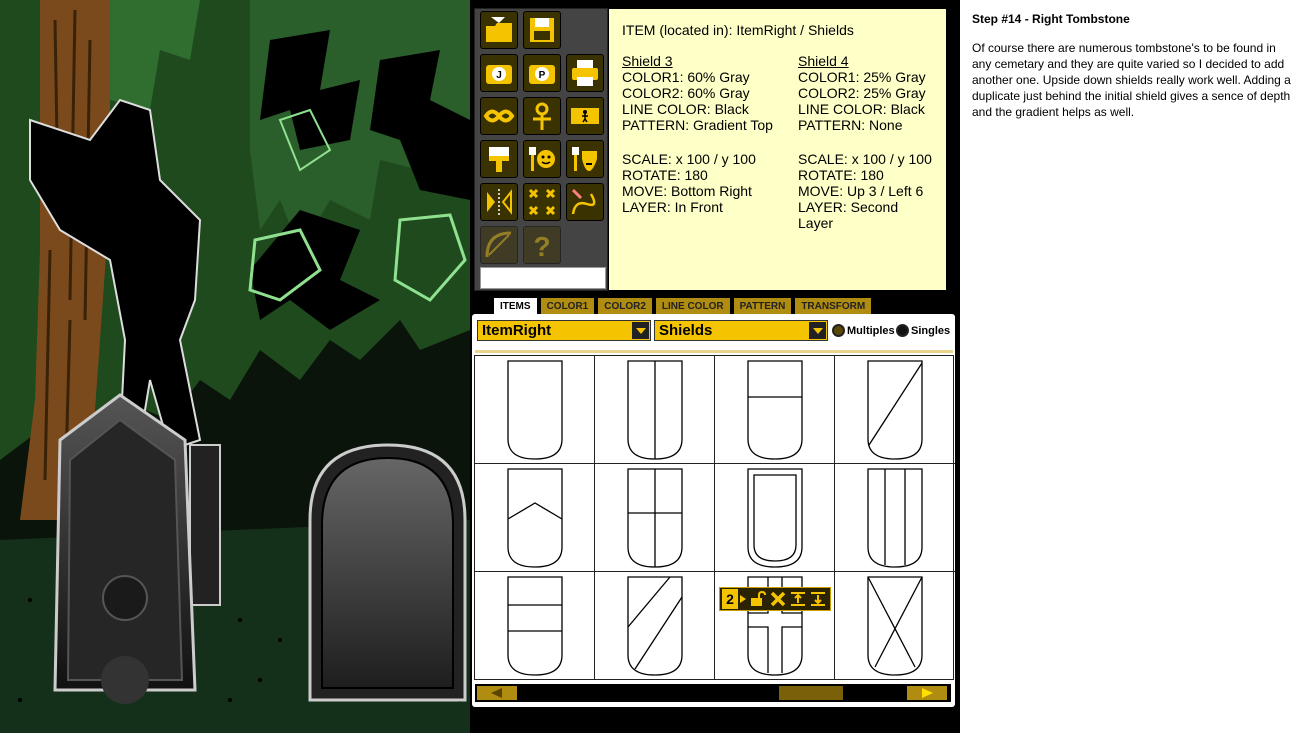 This screenshot has width=1300, height=733. What do you see at coordinates (895, 410) in the screenshot?
I see `shield-bend` at bounding box center [895, 410].